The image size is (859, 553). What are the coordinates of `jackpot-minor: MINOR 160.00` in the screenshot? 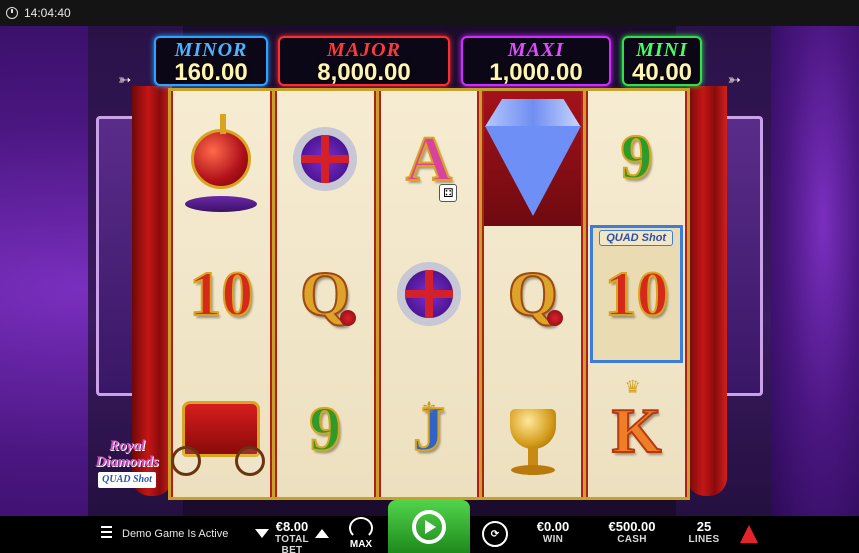 It's located at (211, 61).